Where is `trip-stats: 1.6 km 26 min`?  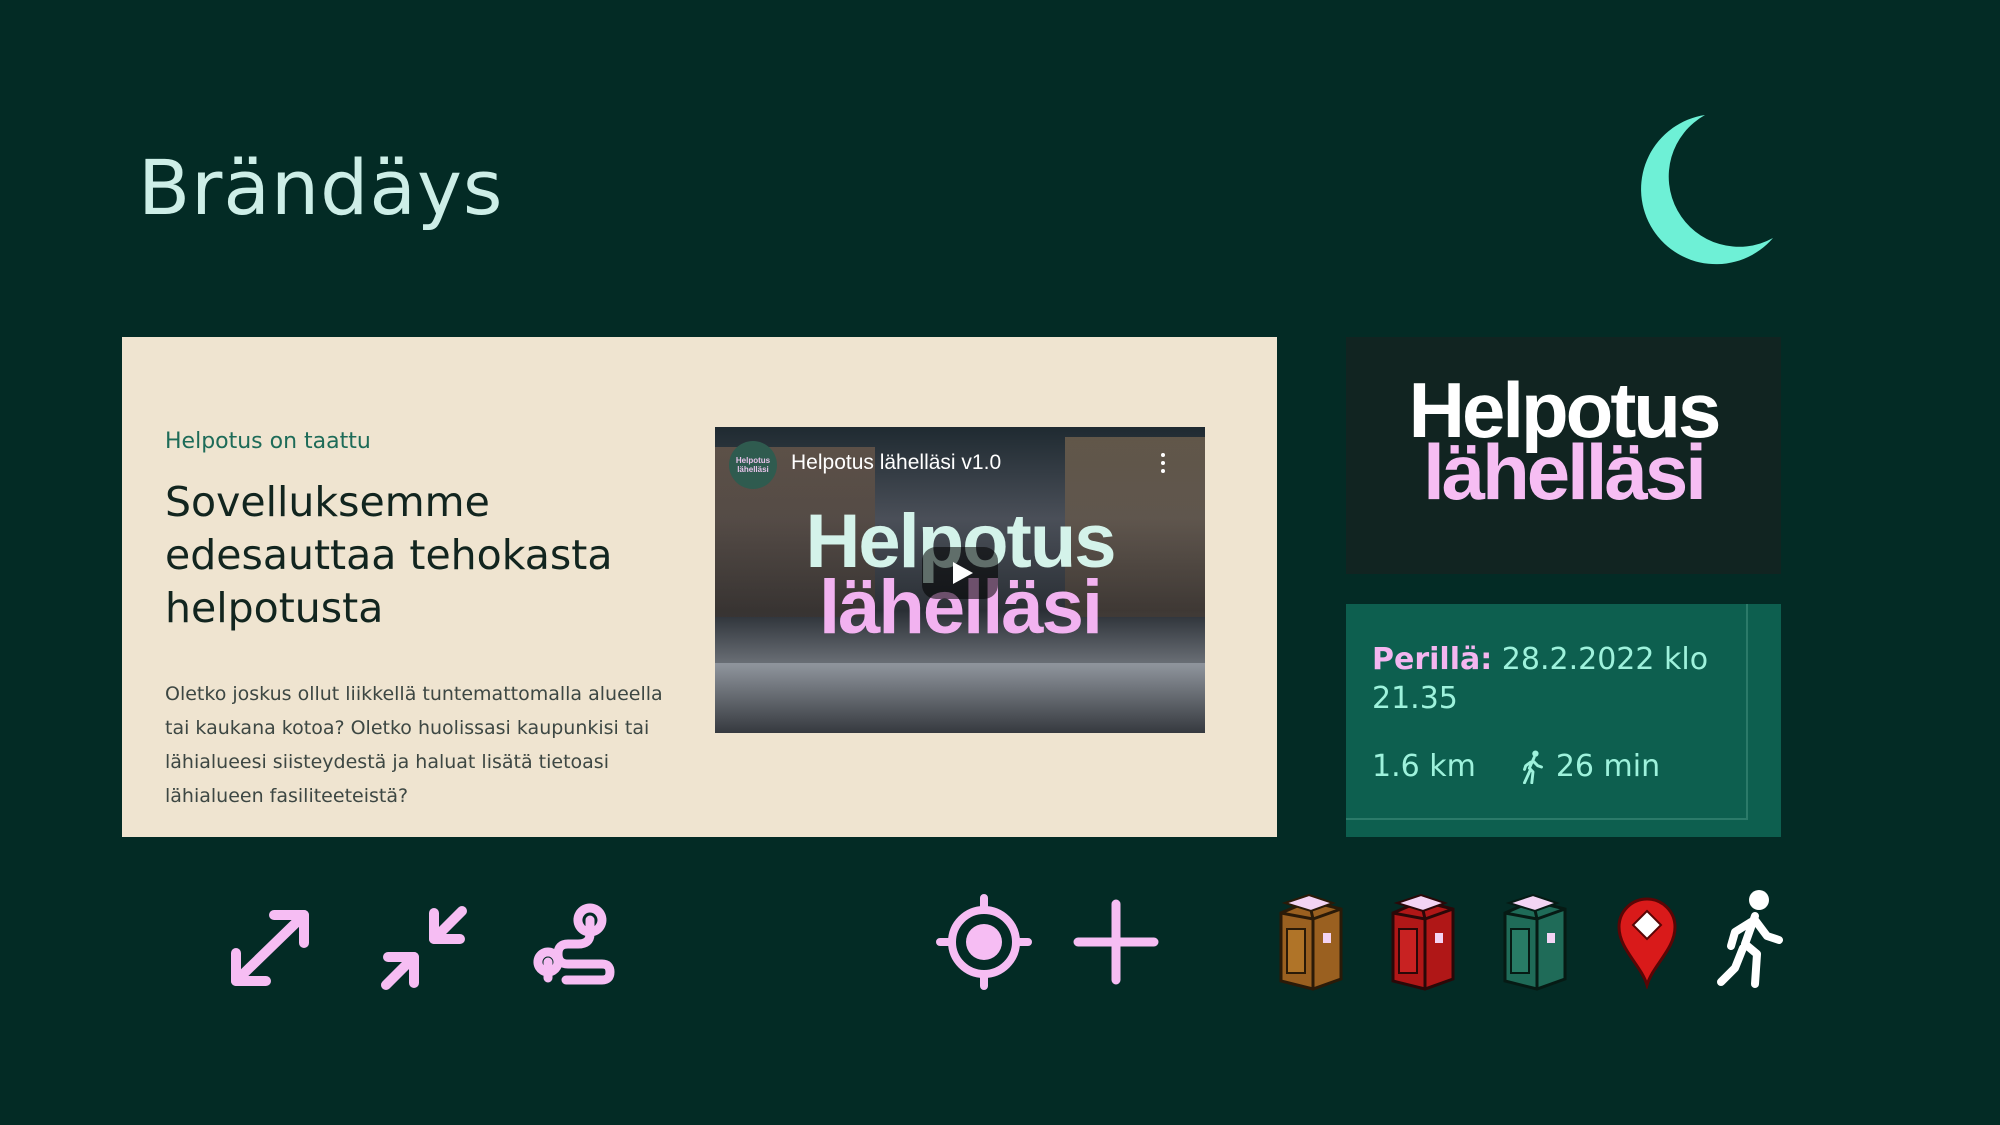 trip-stats: 1.6 km 26 min is located at coordinates (1516, 766).